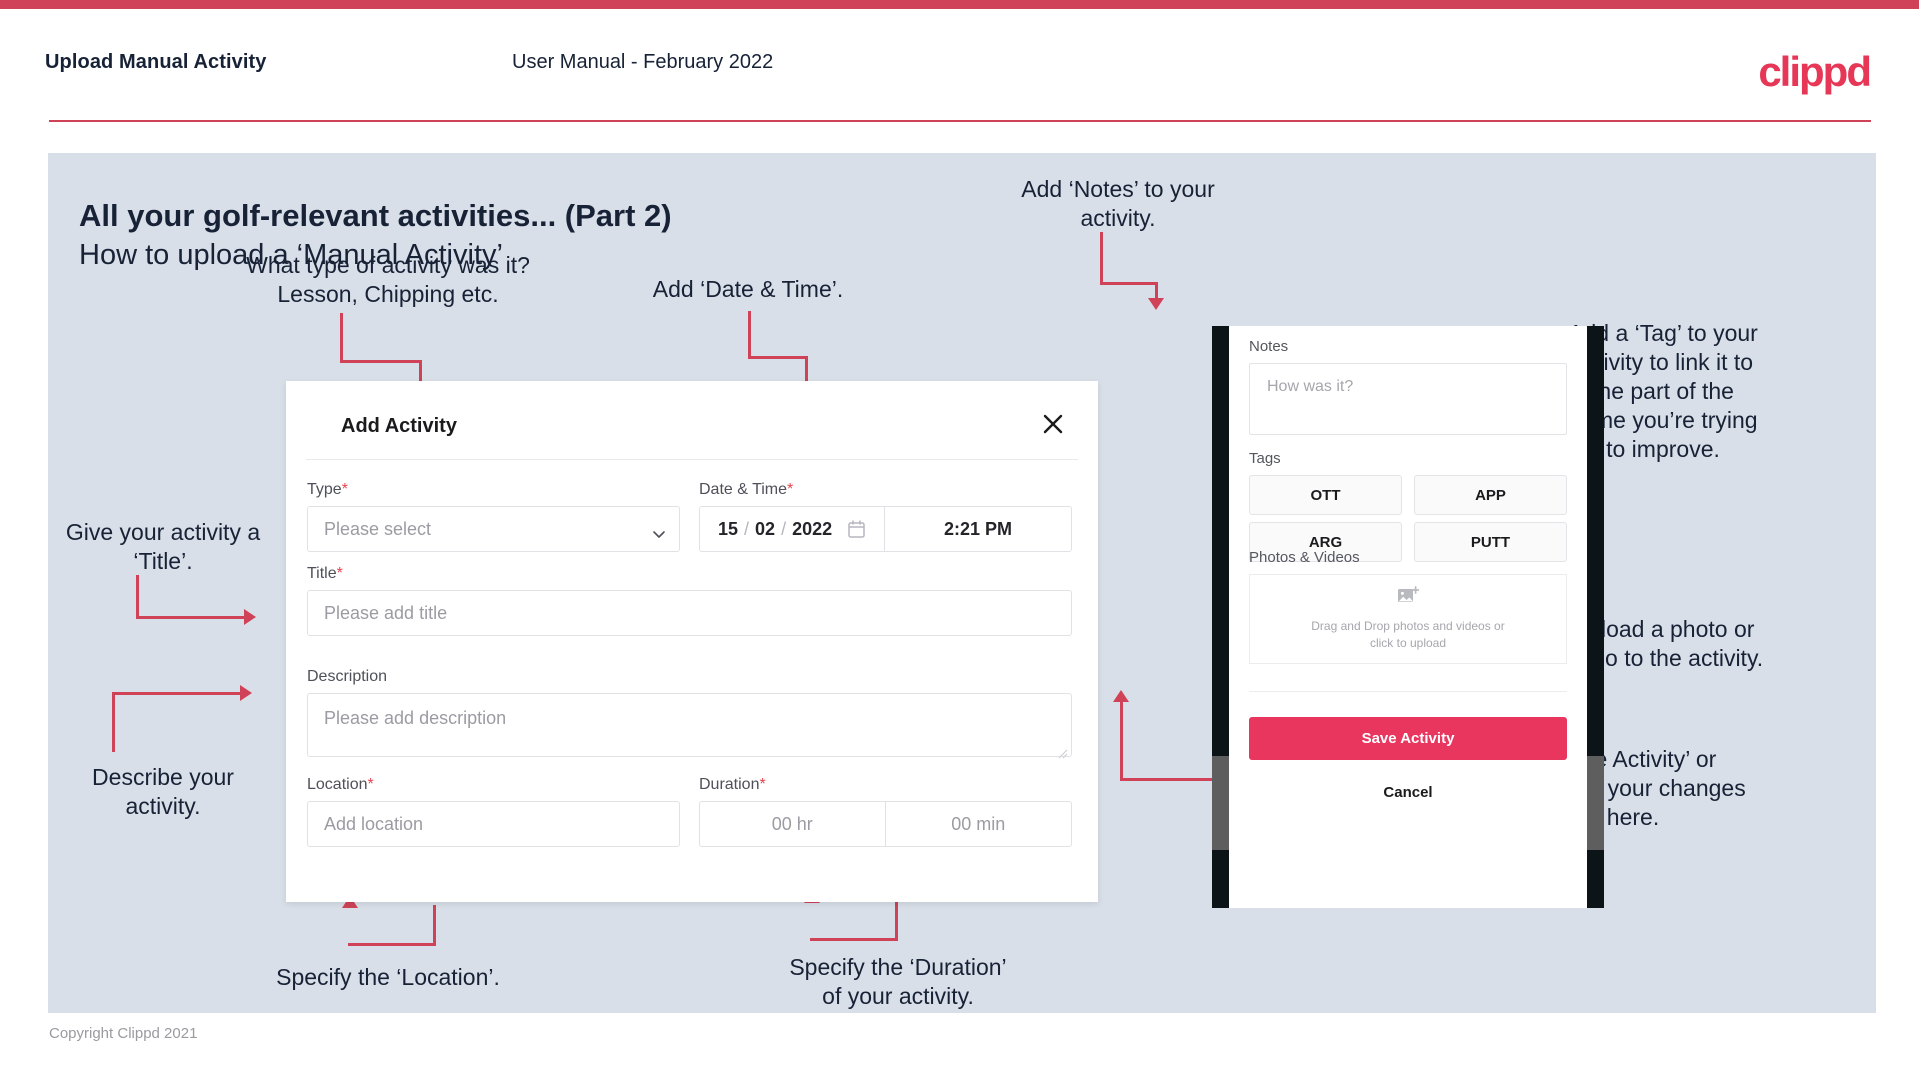 The height and width of the screenshot is (1079, 1919). I want to click on description-label: Description, so click(347, 677).